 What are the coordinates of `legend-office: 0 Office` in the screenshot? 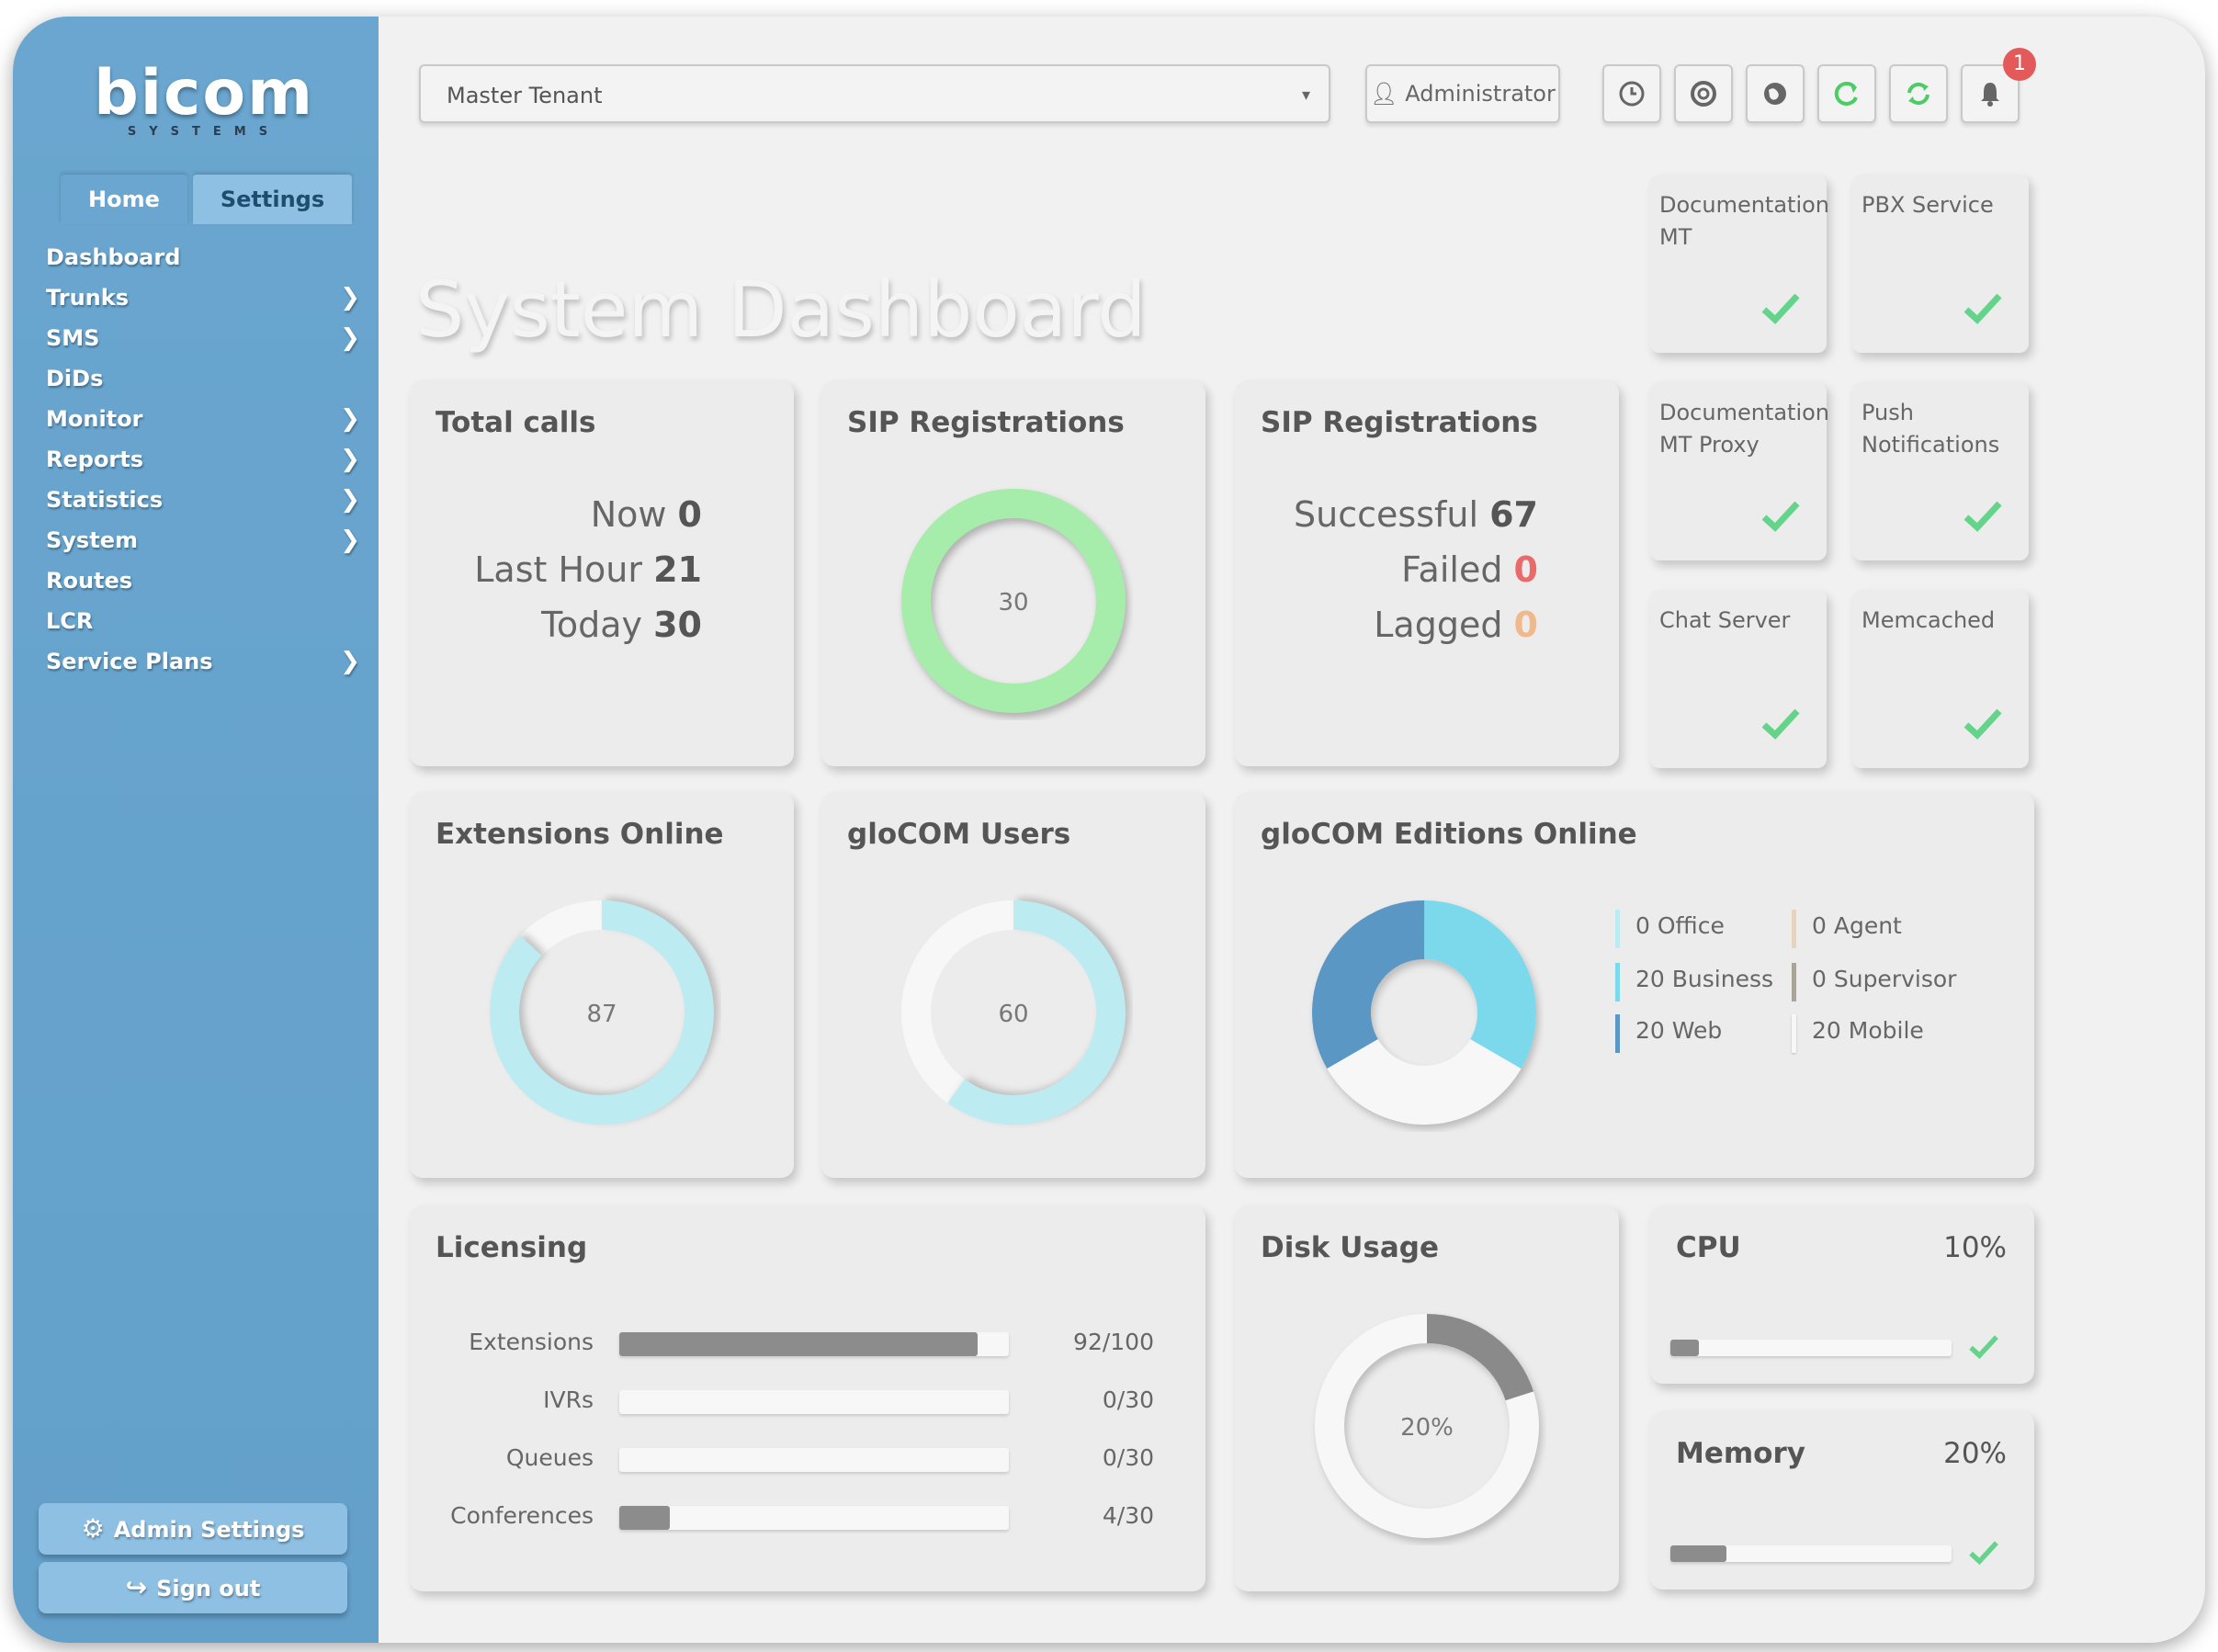 It's located at (1670, 929).